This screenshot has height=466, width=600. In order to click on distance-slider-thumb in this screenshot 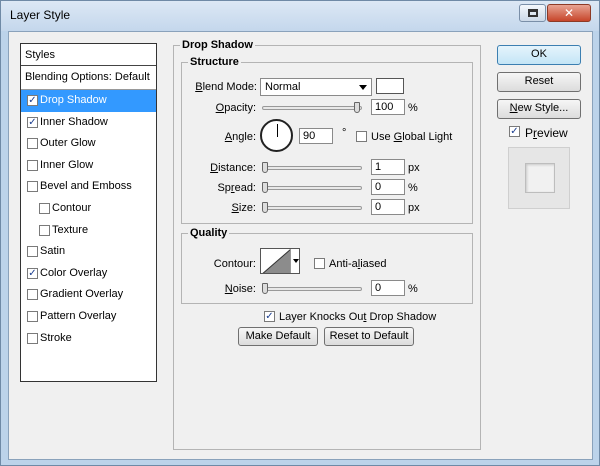, I will do `click(265, 167)`.